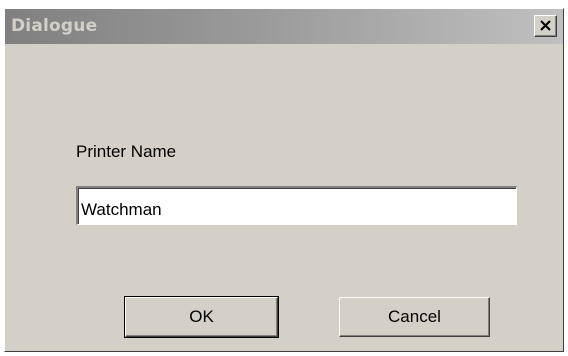  I want to click on ok-button: OK, so click(201, 317).